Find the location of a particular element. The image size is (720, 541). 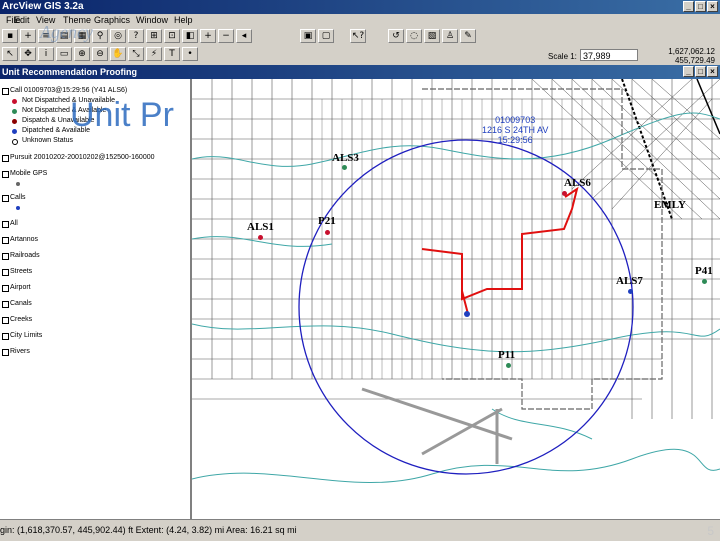

menu-edit: Edit is located at coordinates (22, 20).